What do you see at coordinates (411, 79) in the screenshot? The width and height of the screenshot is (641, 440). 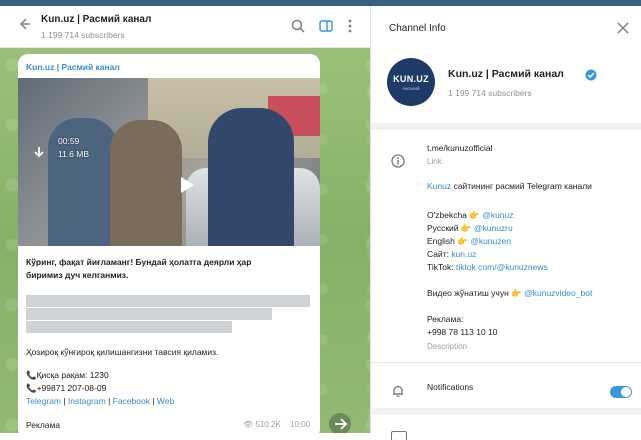 I see `logo-text: KUN.UZ` at bounding box center [411, 79].